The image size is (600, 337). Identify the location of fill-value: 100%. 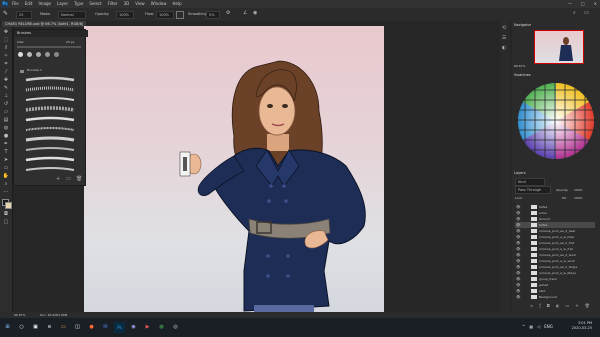
(578, 198).